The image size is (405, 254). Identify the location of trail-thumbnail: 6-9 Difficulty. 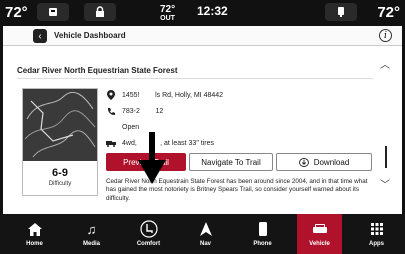
(60, 142).